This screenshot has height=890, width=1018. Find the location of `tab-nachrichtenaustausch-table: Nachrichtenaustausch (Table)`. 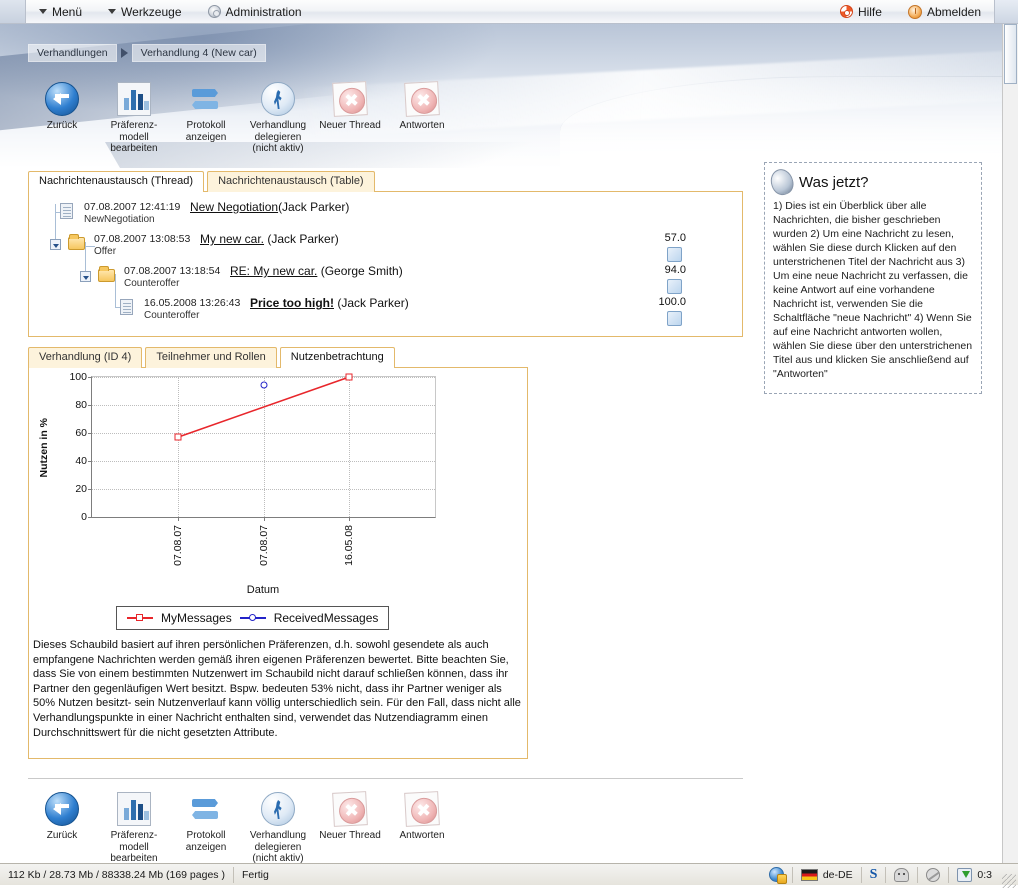

tab-nachrichtenaustausch-table: Nachrichtenaustausch (Table) is located at coordinates (291, 181).